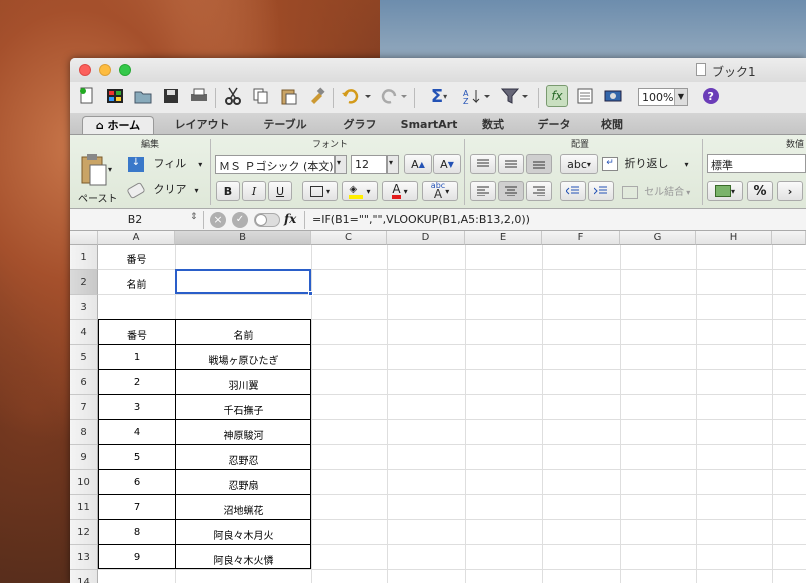 This screenshot has width=806, height=583. What do you see at coordinates (310, 293) in the screenshot?
I see `fill-handle` at bounding box center [310, 293].